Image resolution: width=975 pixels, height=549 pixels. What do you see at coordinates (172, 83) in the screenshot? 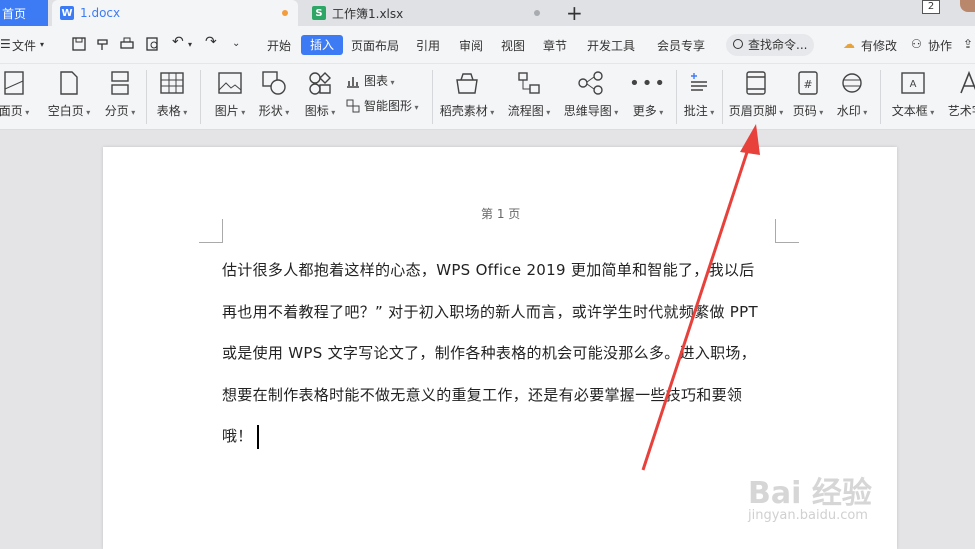
I see `table-icon` at bounding box center [172, 83].